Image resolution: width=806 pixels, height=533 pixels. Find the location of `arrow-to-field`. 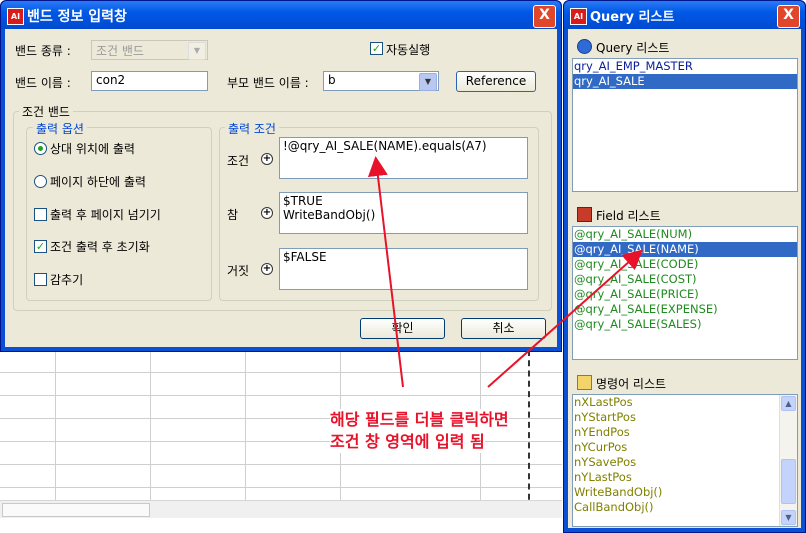

arrow-to-field is located at coordinates (565, 318).